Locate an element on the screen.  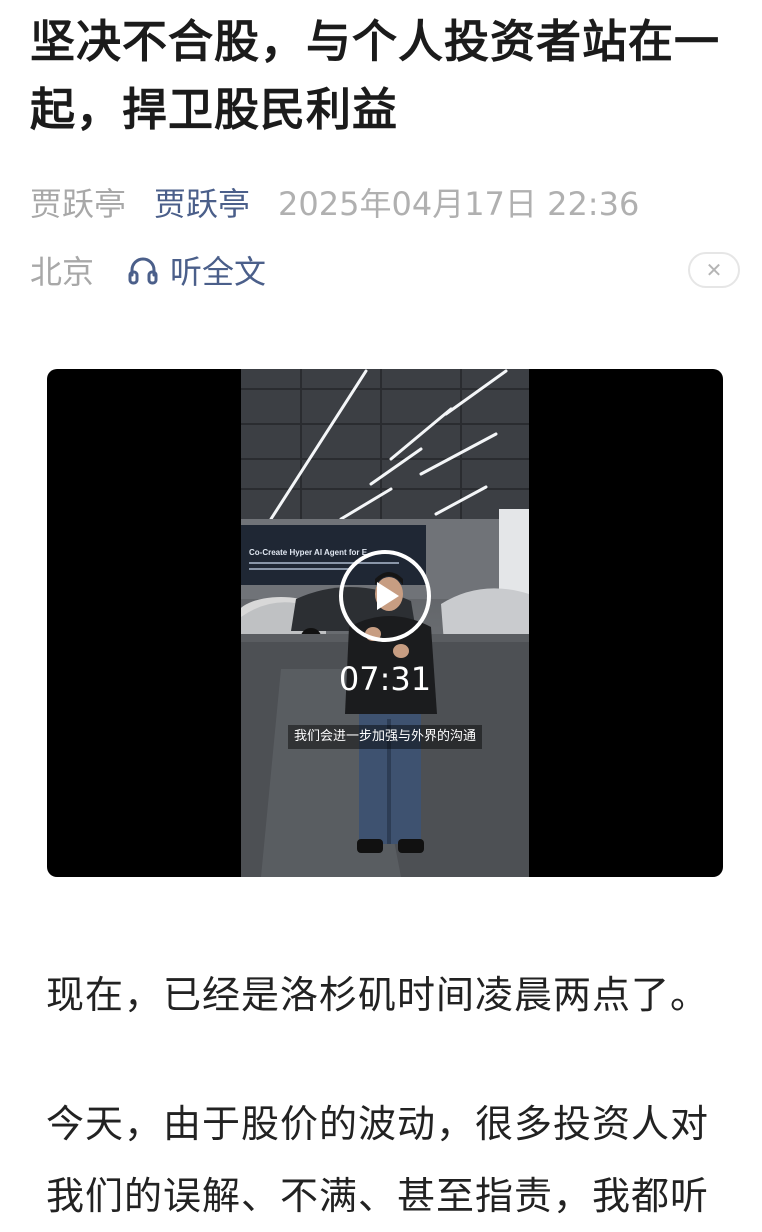
close-button: ✕ is located at coordinates (714, 270).